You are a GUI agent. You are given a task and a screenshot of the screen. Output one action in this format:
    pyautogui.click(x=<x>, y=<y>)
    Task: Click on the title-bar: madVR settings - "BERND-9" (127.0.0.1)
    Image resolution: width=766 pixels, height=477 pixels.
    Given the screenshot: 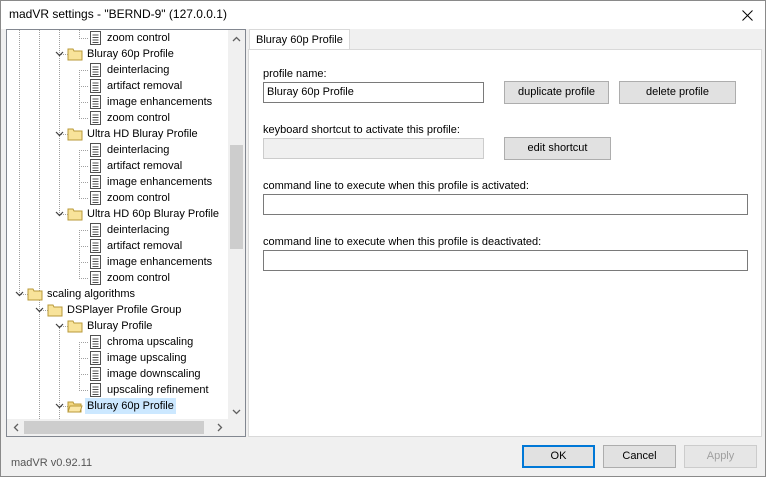 What is the action you would take?
    pyautogui.click(x=383, y=15)
    